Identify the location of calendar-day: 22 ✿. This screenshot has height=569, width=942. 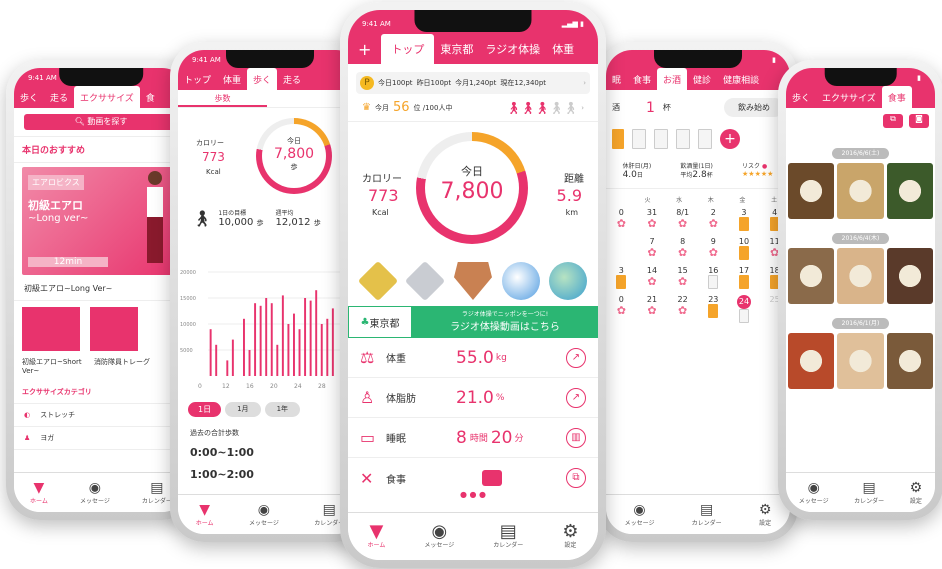
(683, 310).